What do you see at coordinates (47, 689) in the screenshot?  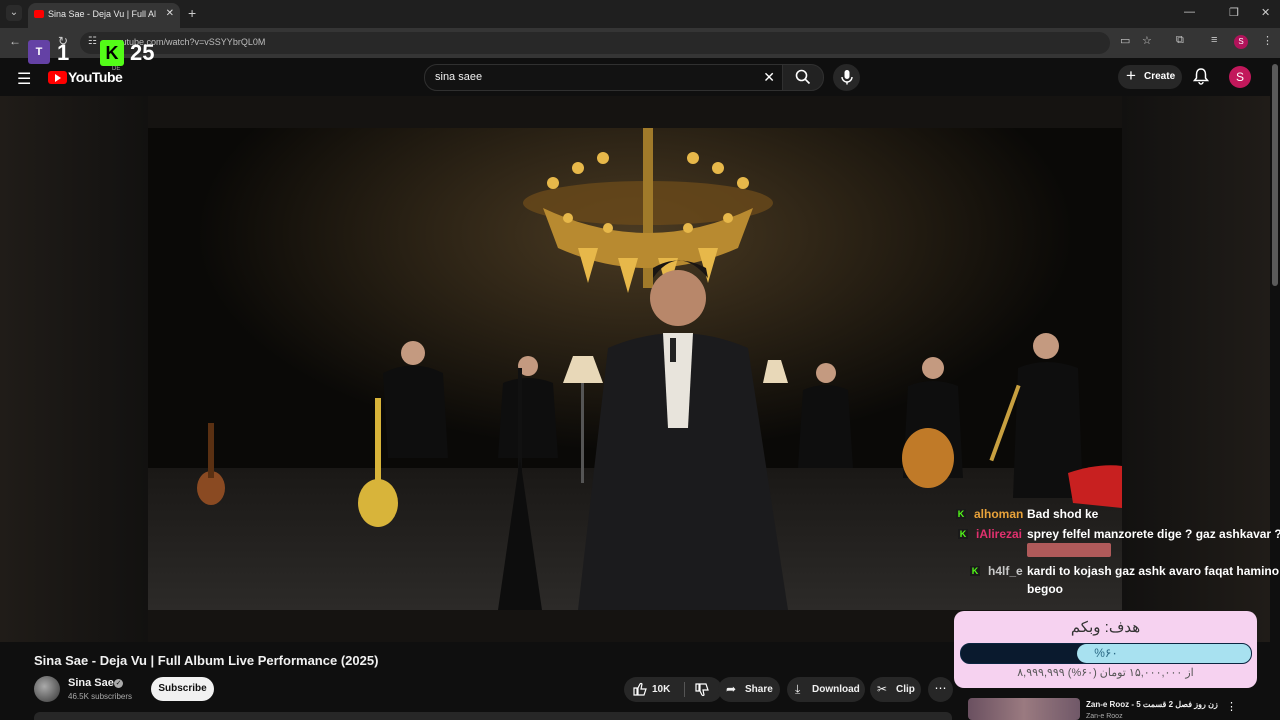 I see `channel-avatar` at bounding box center [47, 689].